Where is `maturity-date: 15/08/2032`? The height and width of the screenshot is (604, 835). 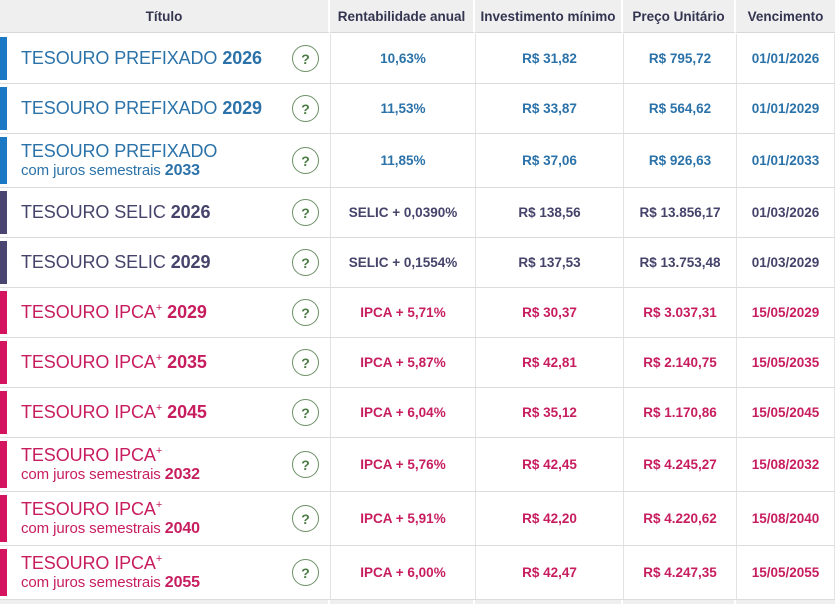
maturity-date: 15/08/2032 is located at coordinates (785, 464).